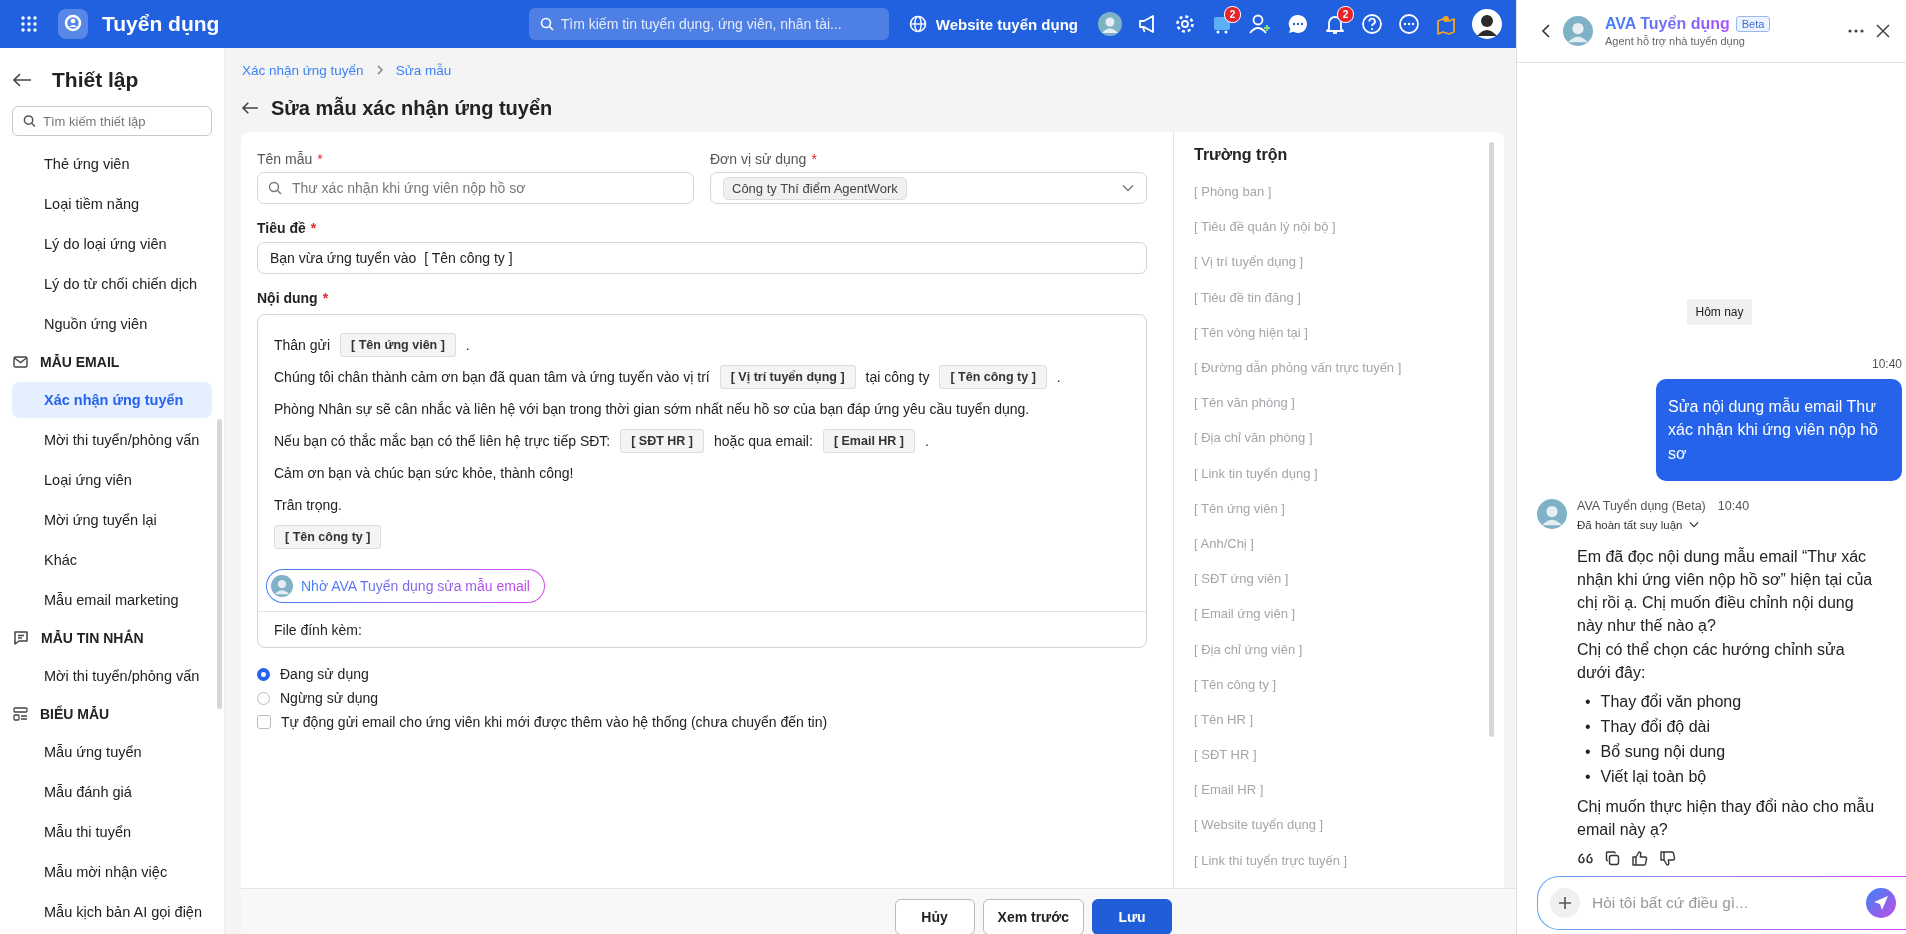  What do you see at coordinates (1883, 31) in the screenshot?
I see `close-icon` at bounding box center [1883, 31].